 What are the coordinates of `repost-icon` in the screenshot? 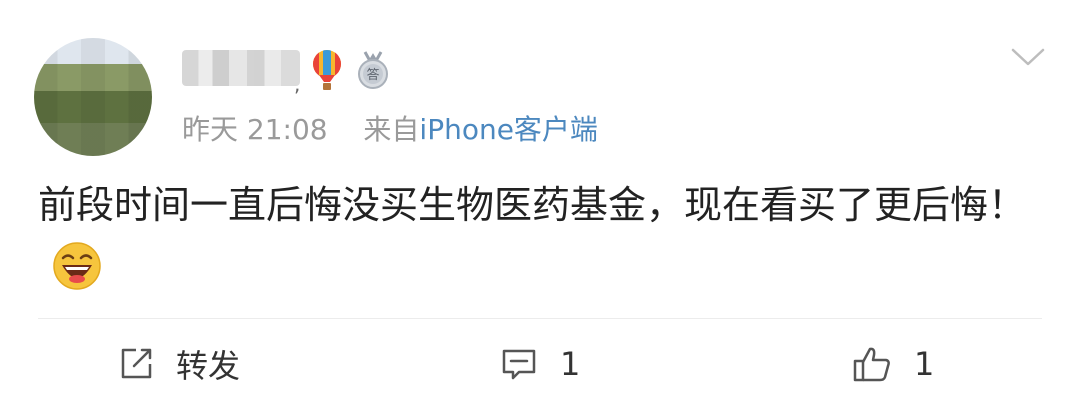 It's located at (136, 363).